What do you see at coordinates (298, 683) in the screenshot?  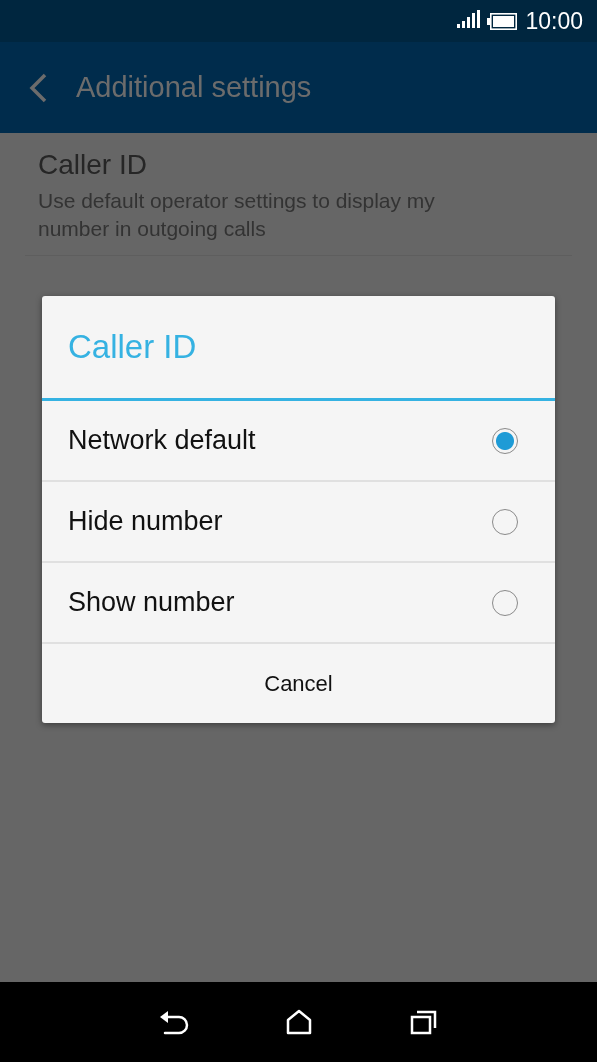 I see `cancel-button: Cancel` at bounding box center [298, 683].